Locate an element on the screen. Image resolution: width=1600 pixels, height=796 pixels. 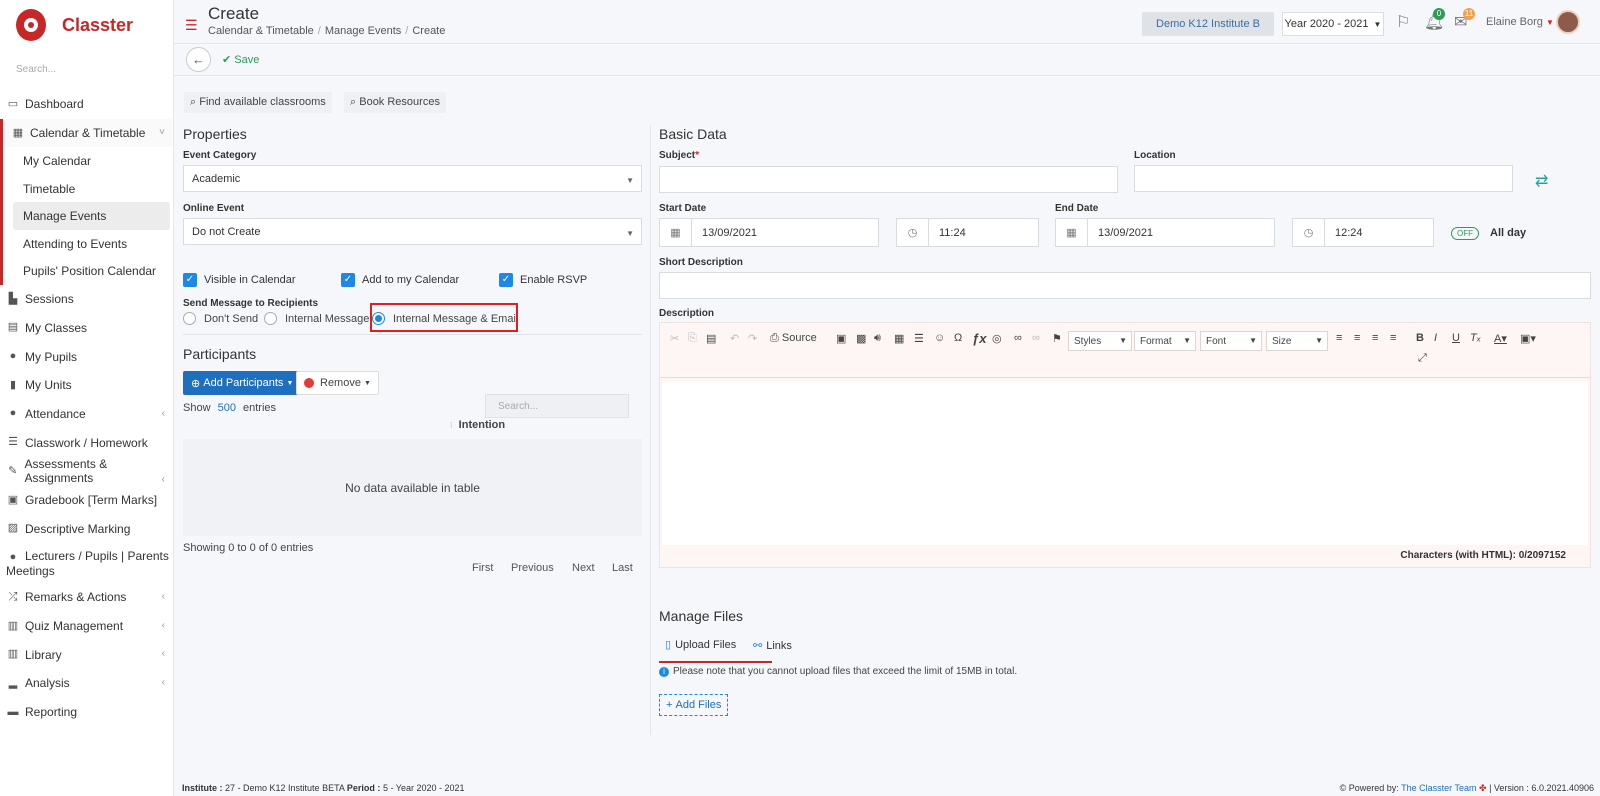
remove-button: Remove ▼ is located at coordinates (337, 383).